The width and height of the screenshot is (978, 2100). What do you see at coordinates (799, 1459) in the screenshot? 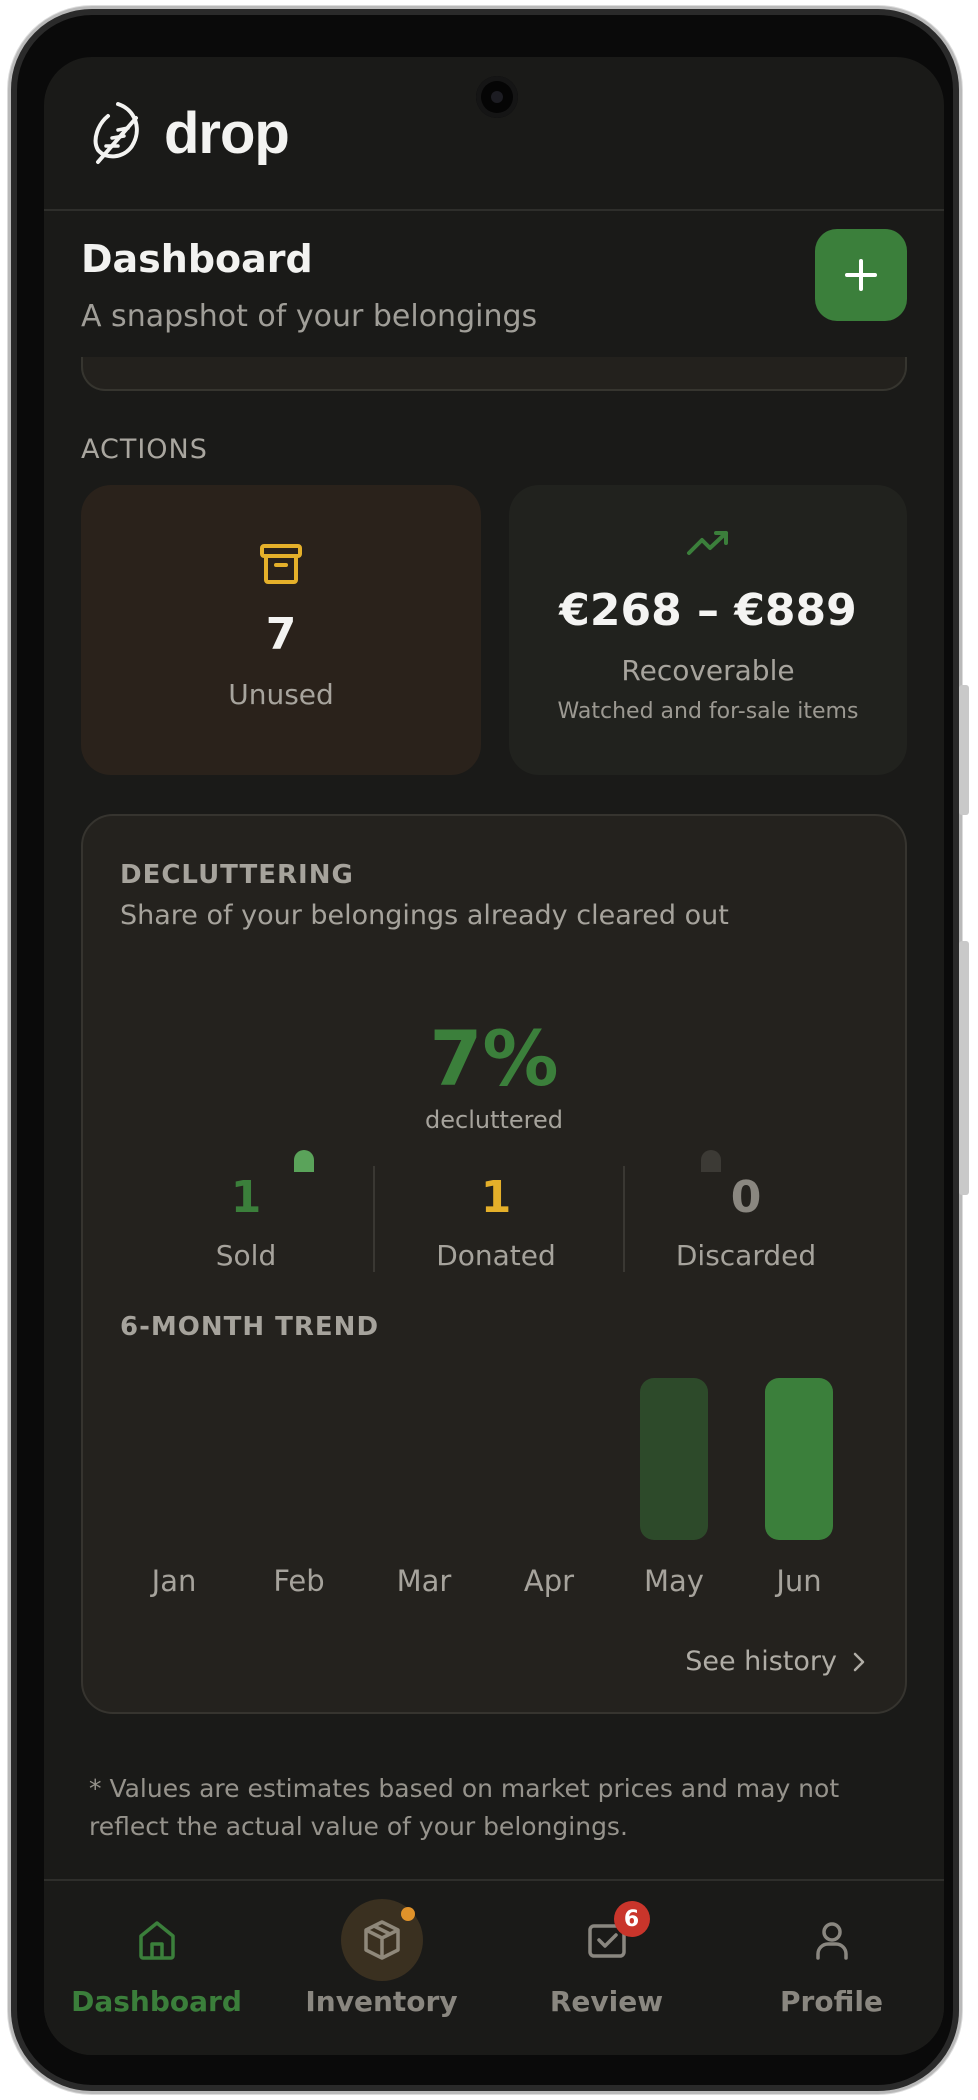
I see `trend-bar-jun` at bounding box center [799, 1459].